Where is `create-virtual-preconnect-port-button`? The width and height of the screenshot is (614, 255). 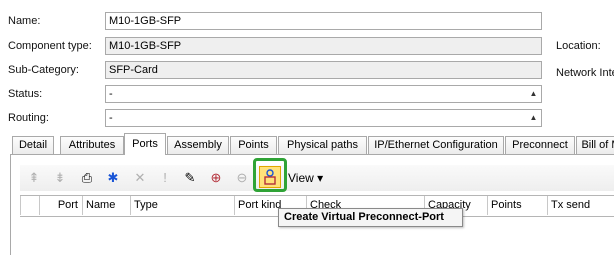 create-virtual-preconnect-port-button is located at coordinates (270, 177).